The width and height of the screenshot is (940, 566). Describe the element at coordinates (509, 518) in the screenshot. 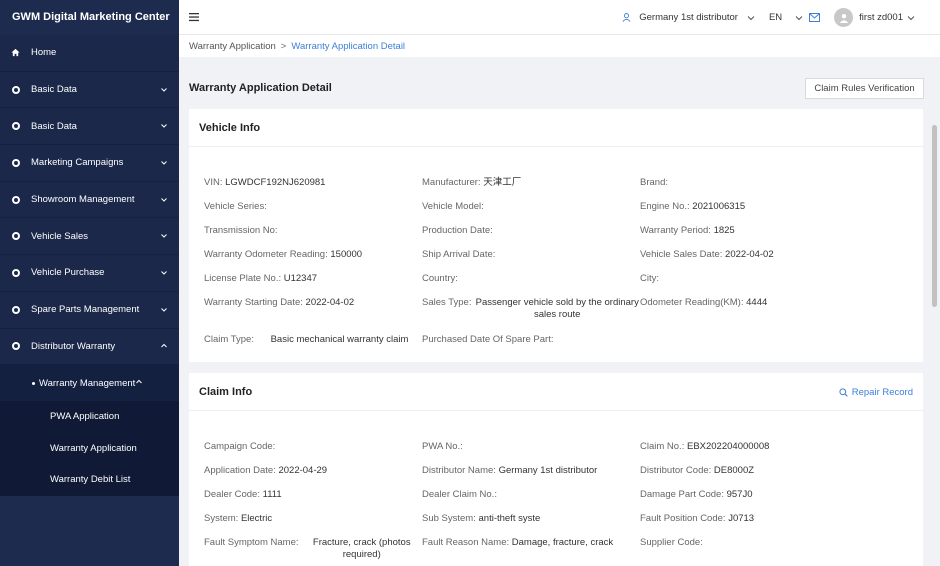

I see `field-value: anti-theft syste` at that location.